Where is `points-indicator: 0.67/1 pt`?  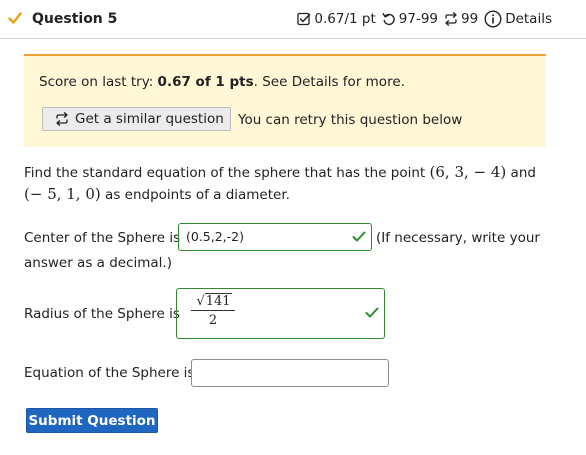
points-indicator: 0.67/1 pt is located at coordinates (336, 19).